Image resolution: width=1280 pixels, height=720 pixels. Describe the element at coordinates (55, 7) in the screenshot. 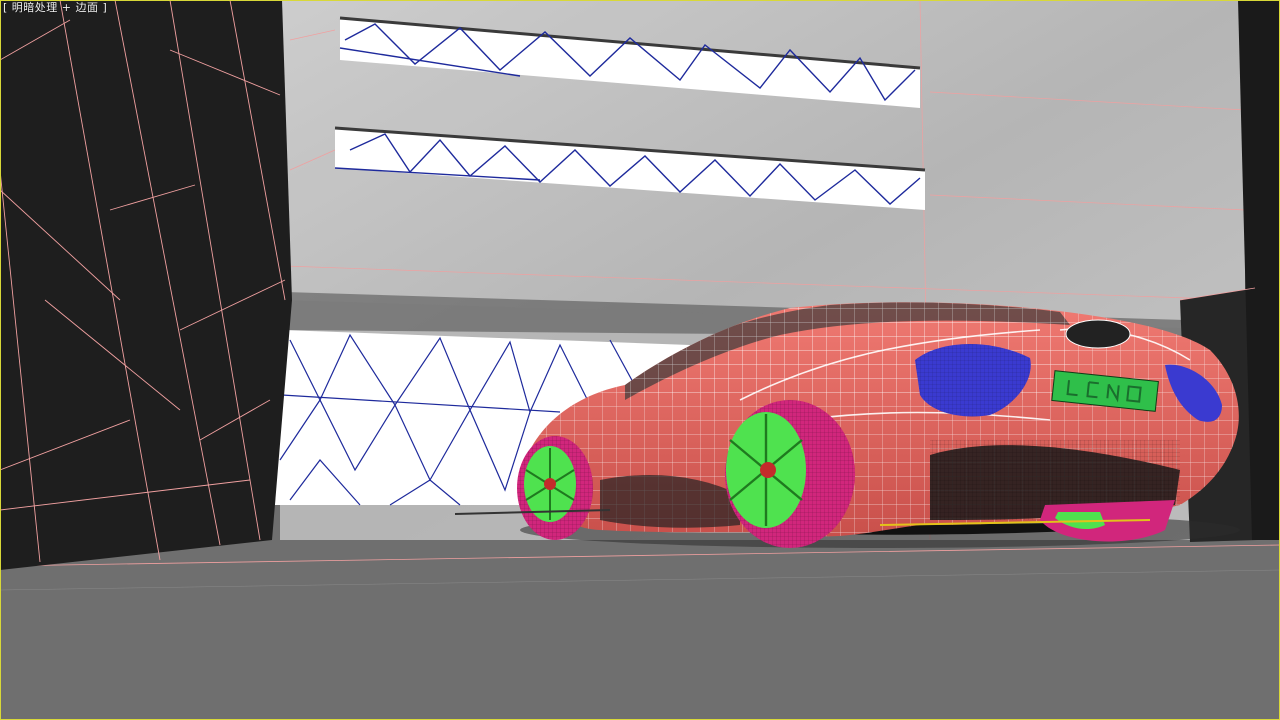

I see `viewport-shading-label: [ 明暗处理 + 边面 ]` at that location.